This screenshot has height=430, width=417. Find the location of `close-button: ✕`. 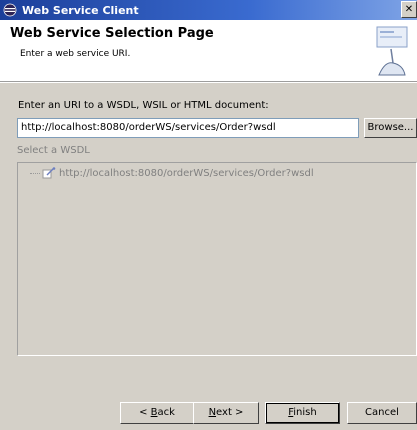

close-button: ✕ is located at coordinates (409, 9).